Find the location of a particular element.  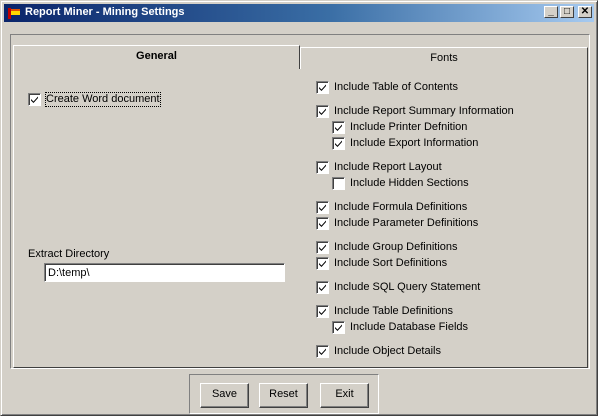

option-label: Include Sort Definitions is located at coordinates (391, 263).